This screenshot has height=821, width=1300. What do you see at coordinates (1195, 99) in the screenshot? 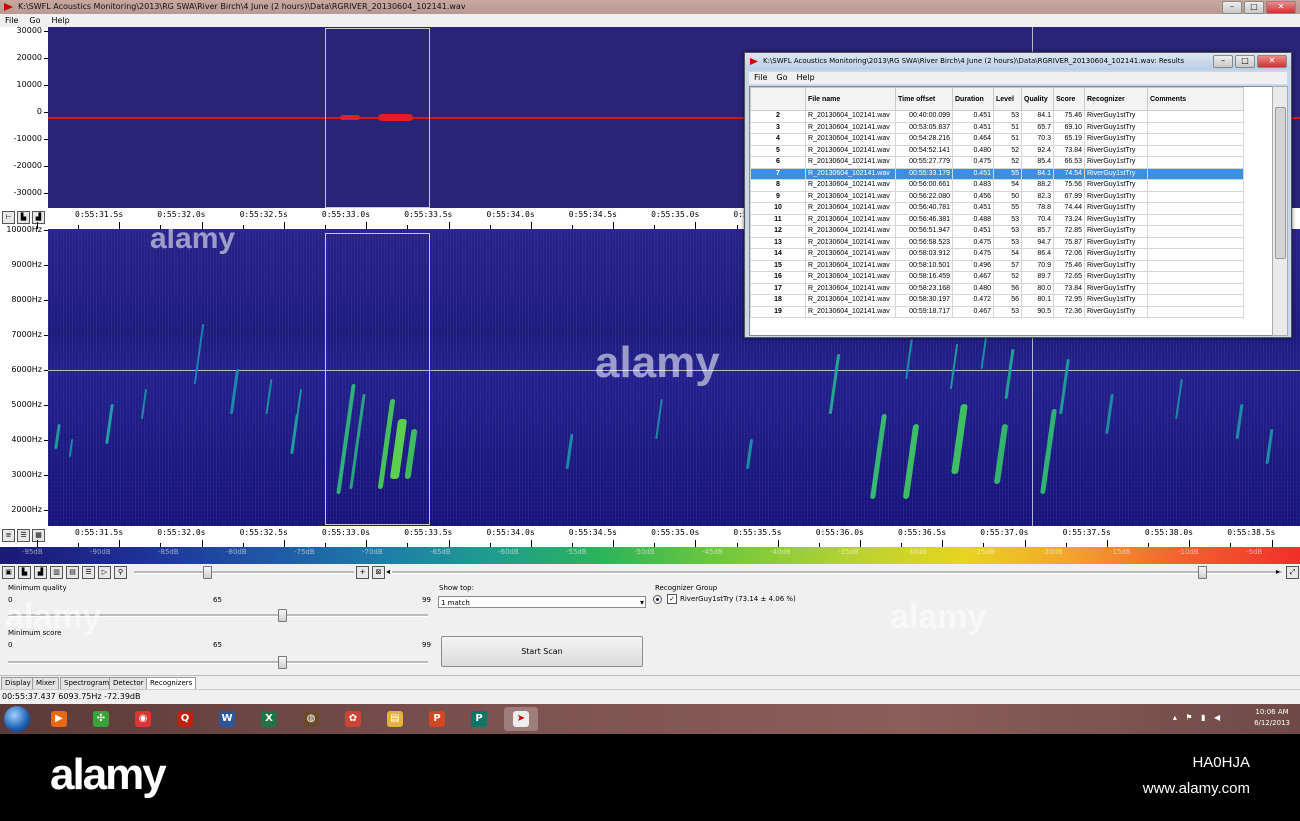
I see `column-header: Comments` at bounding box center [1195, 99].